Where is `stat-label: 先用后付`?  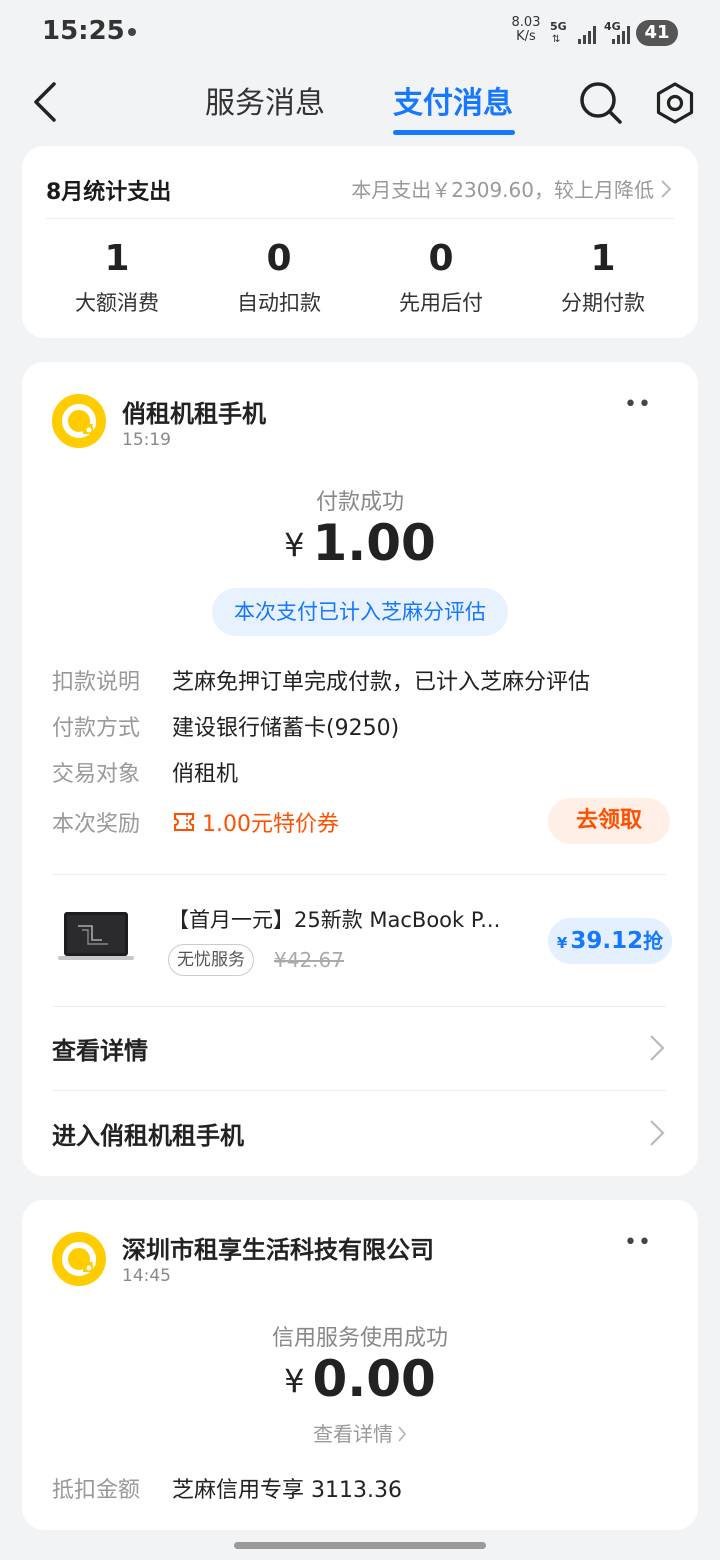 stat-label: 先用后付 is located at coordinates (441, 303).